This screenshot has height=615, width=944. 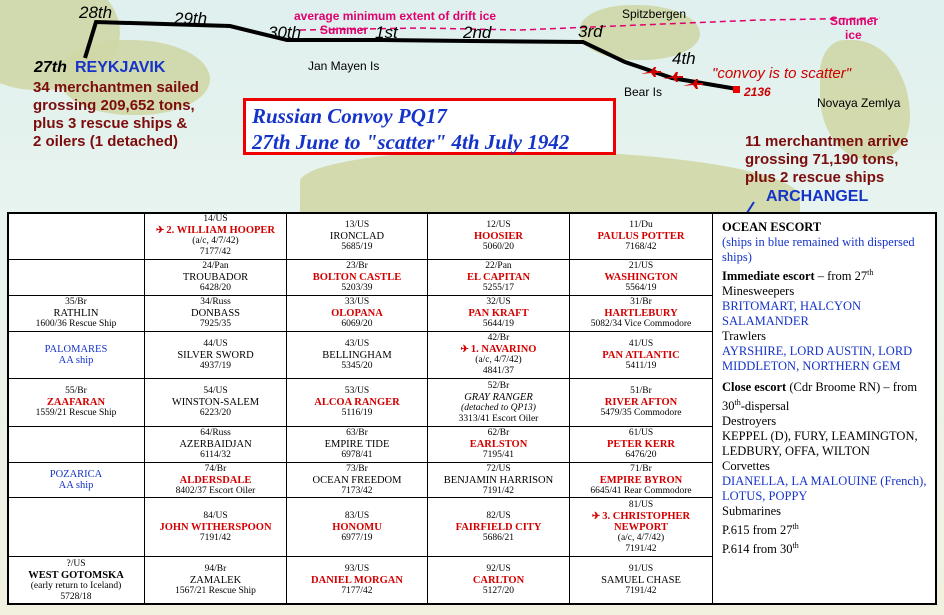 I want to click on ship-name-line: PAN KRAFT, so click(x=498, y=313).